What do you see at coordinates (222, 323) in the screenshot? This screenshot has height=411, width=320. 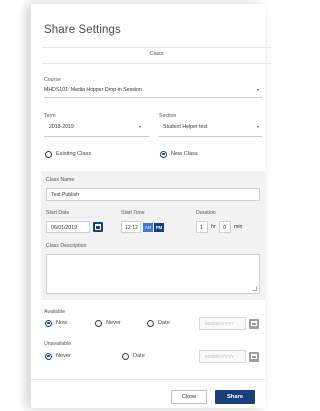 I see `available-date-input: MM/DD/YYYY` at bounding box center [222, 323].